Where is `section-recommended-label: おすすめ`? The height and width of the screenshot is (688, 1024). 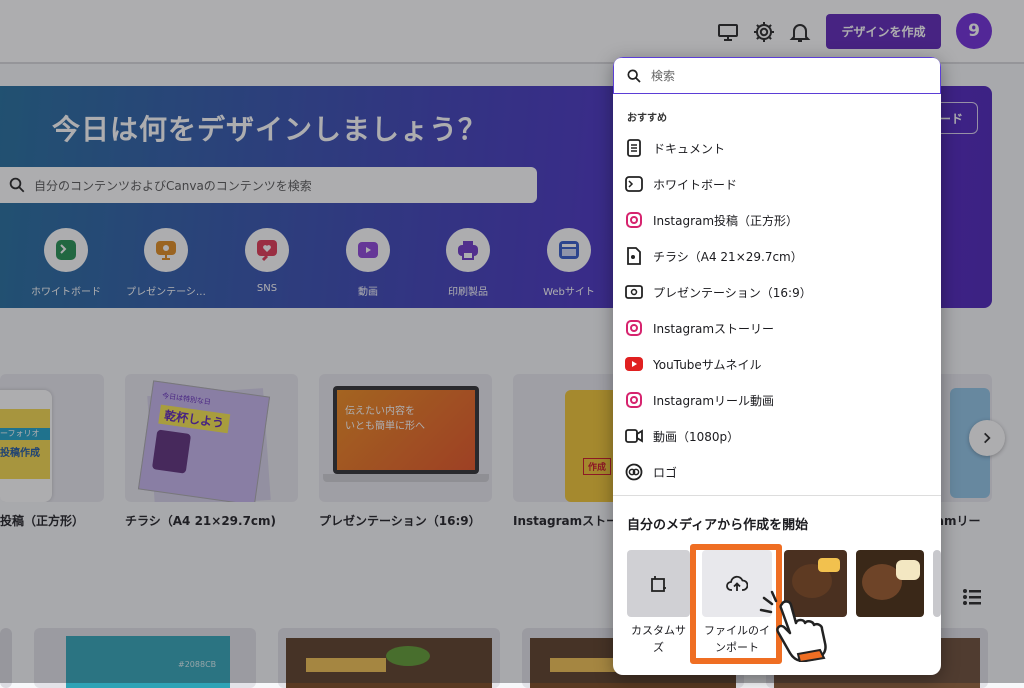
section-recommended-label: おすすめ is located at coordinates (647, 118).